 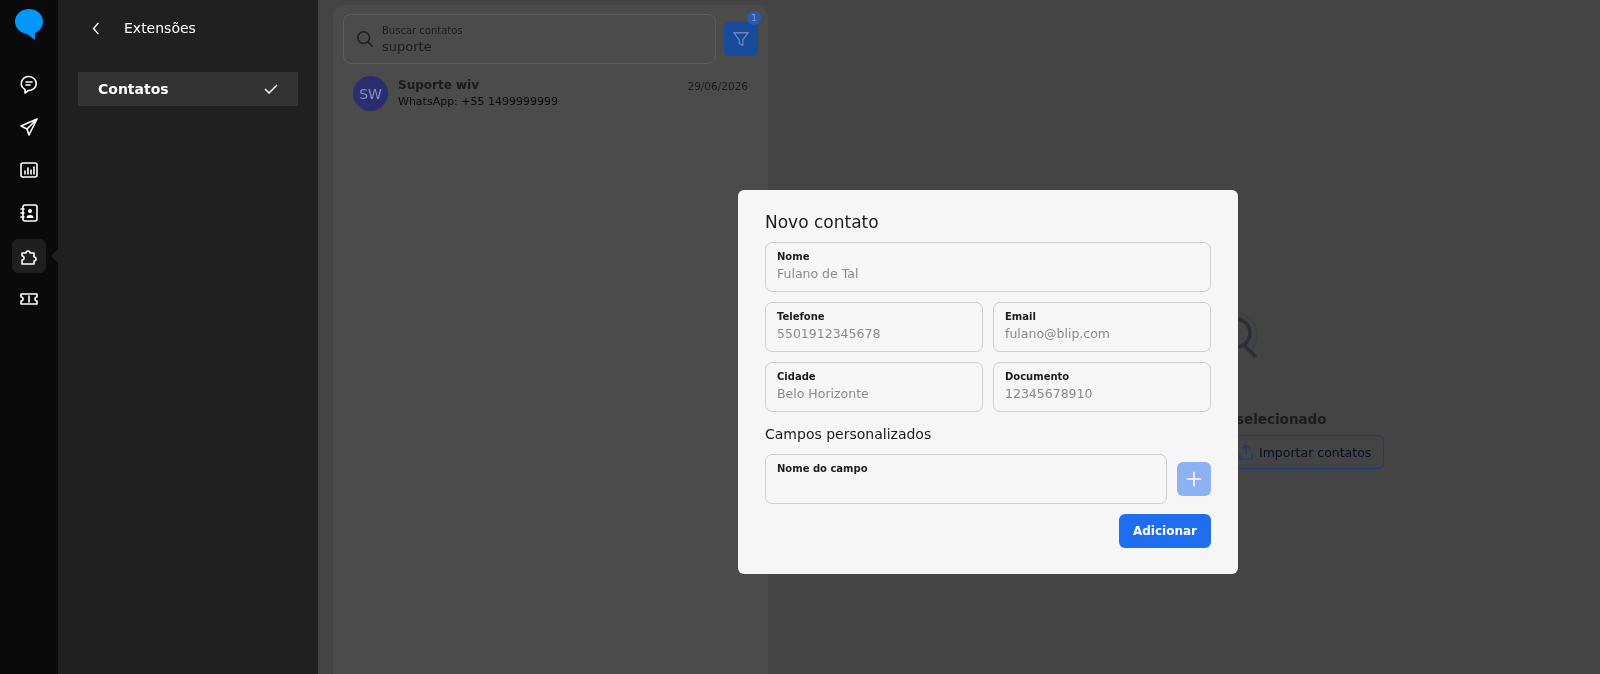 I want to click on add-button: Adicionar, so click(x=1164, y=531).